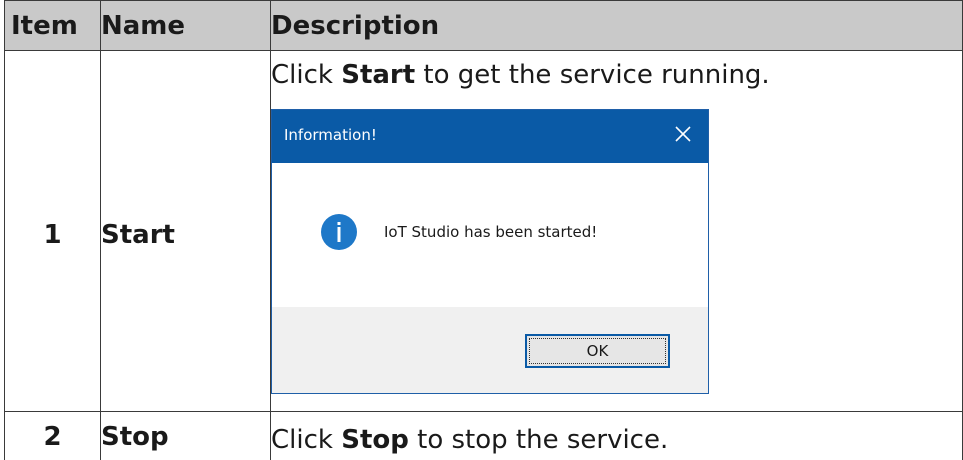  I want to click on dialog-titlebar: Information!, so click(490, 136).